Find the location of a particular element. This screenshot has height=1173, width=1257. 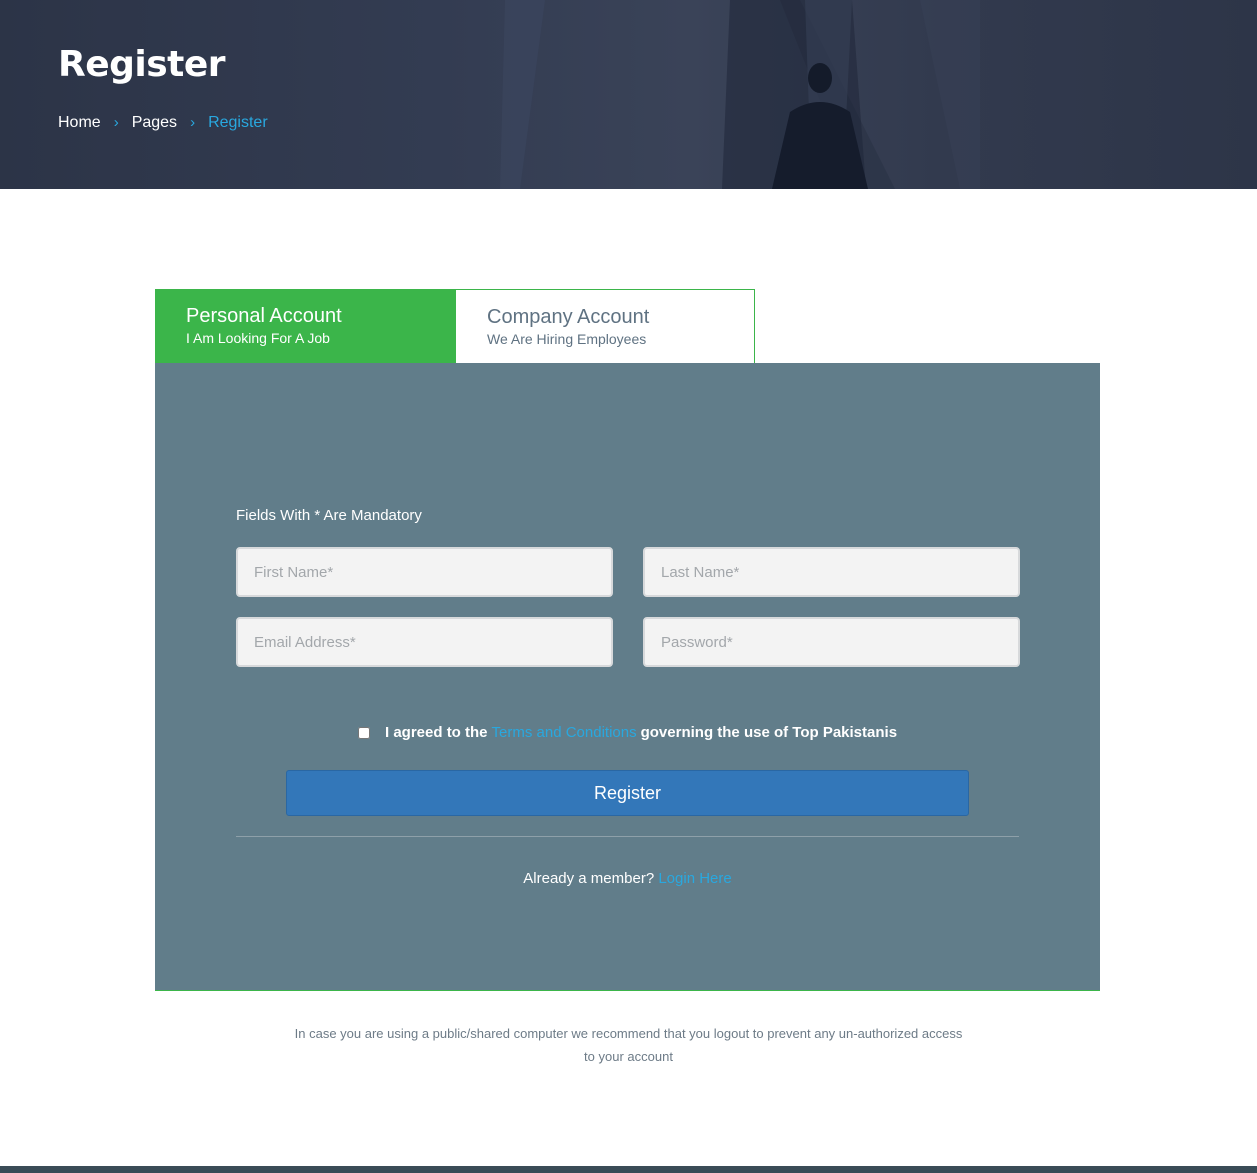

login-here-link: Login Here is located at coordinates (694, 878).